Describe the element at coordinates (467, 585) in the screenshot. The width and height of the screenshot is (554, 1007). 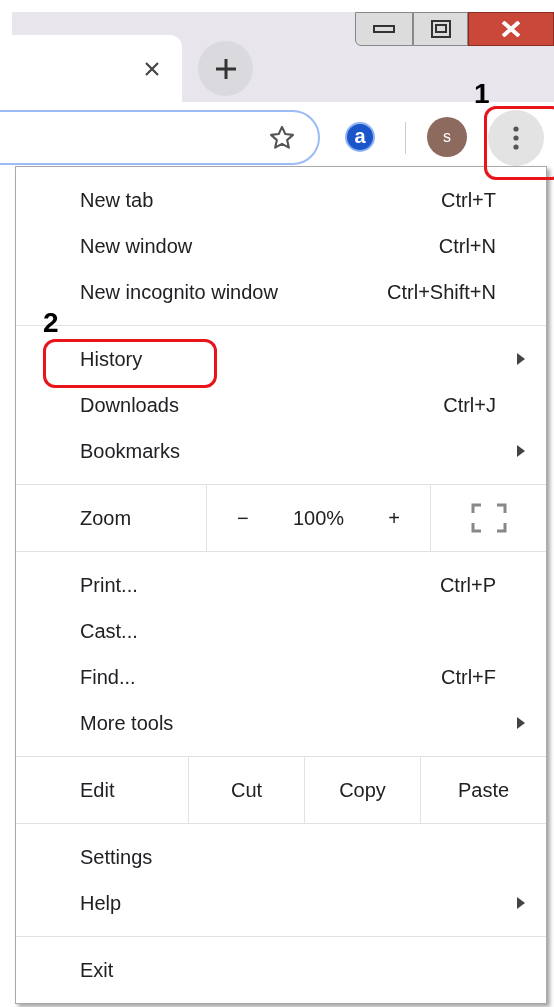
I see `shortcut-text: Ctrl+P` at that location.